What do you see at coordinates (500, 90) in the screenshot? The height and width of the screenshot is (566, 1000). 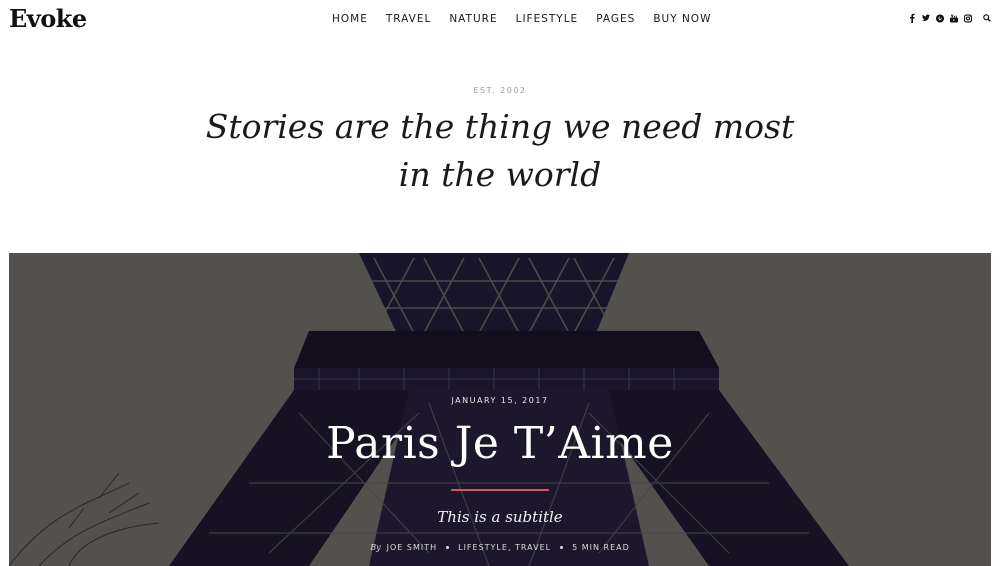 I see `established-label: EST. 2002` at bounding box center [500, 90].